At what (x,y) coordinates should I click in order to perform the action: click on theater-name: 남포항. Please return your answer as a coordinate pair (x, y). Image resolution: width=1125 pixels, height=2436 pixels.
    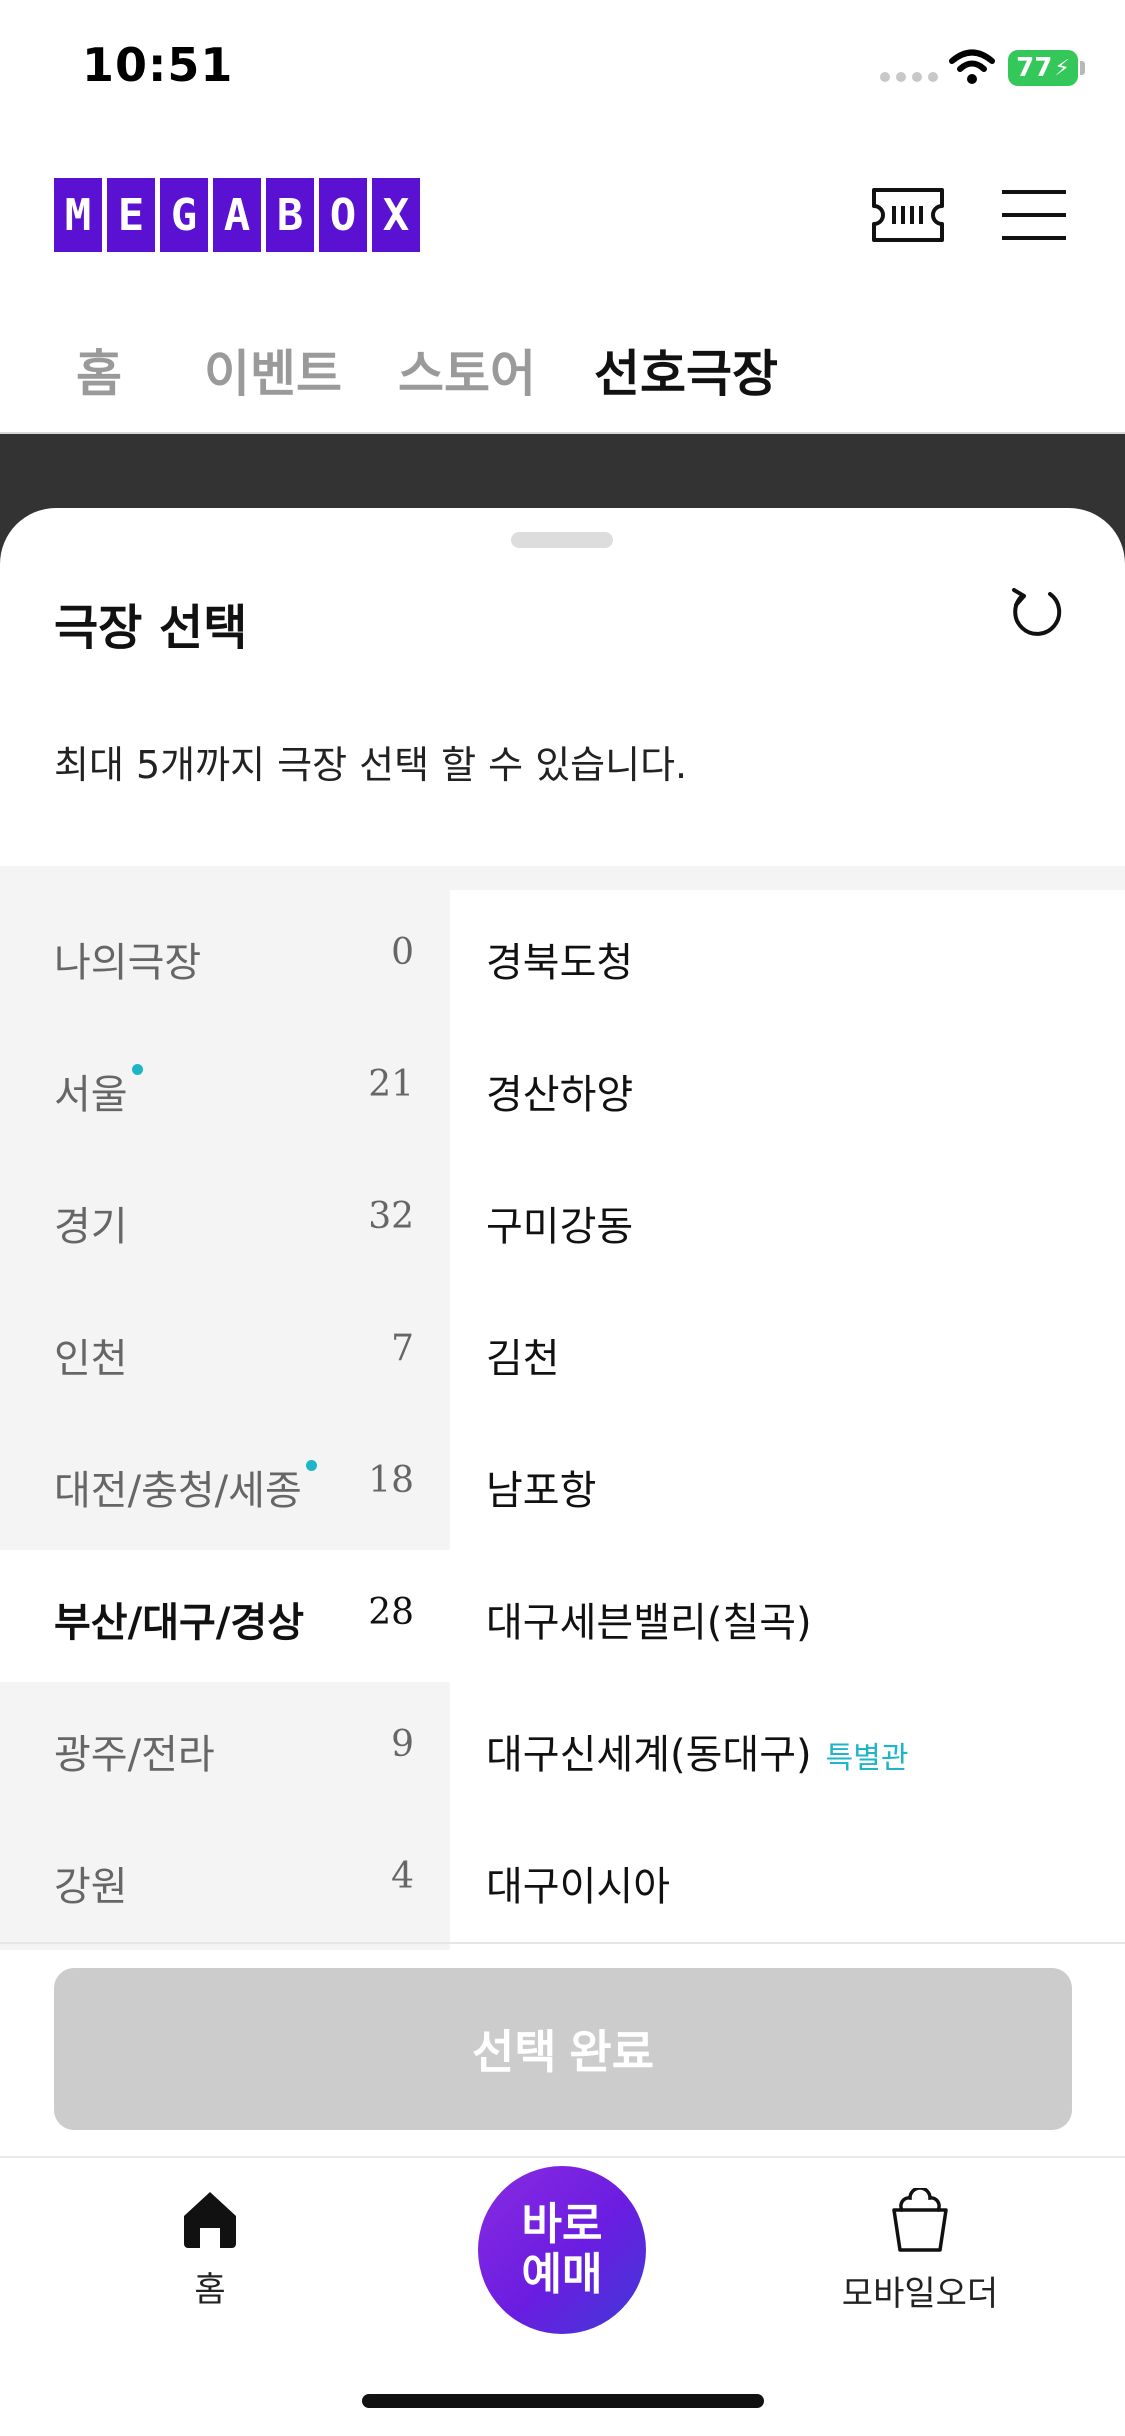
    Looking at the image, I should click on (541, 1491).